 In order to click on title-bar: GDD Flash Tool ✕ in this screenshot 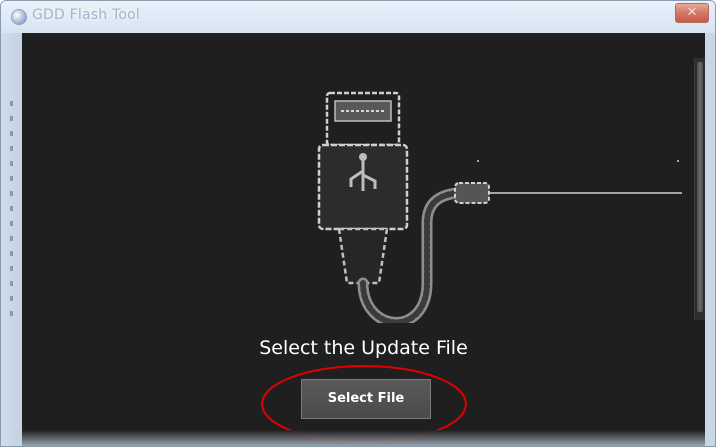, I will do `click(358, 17)`.